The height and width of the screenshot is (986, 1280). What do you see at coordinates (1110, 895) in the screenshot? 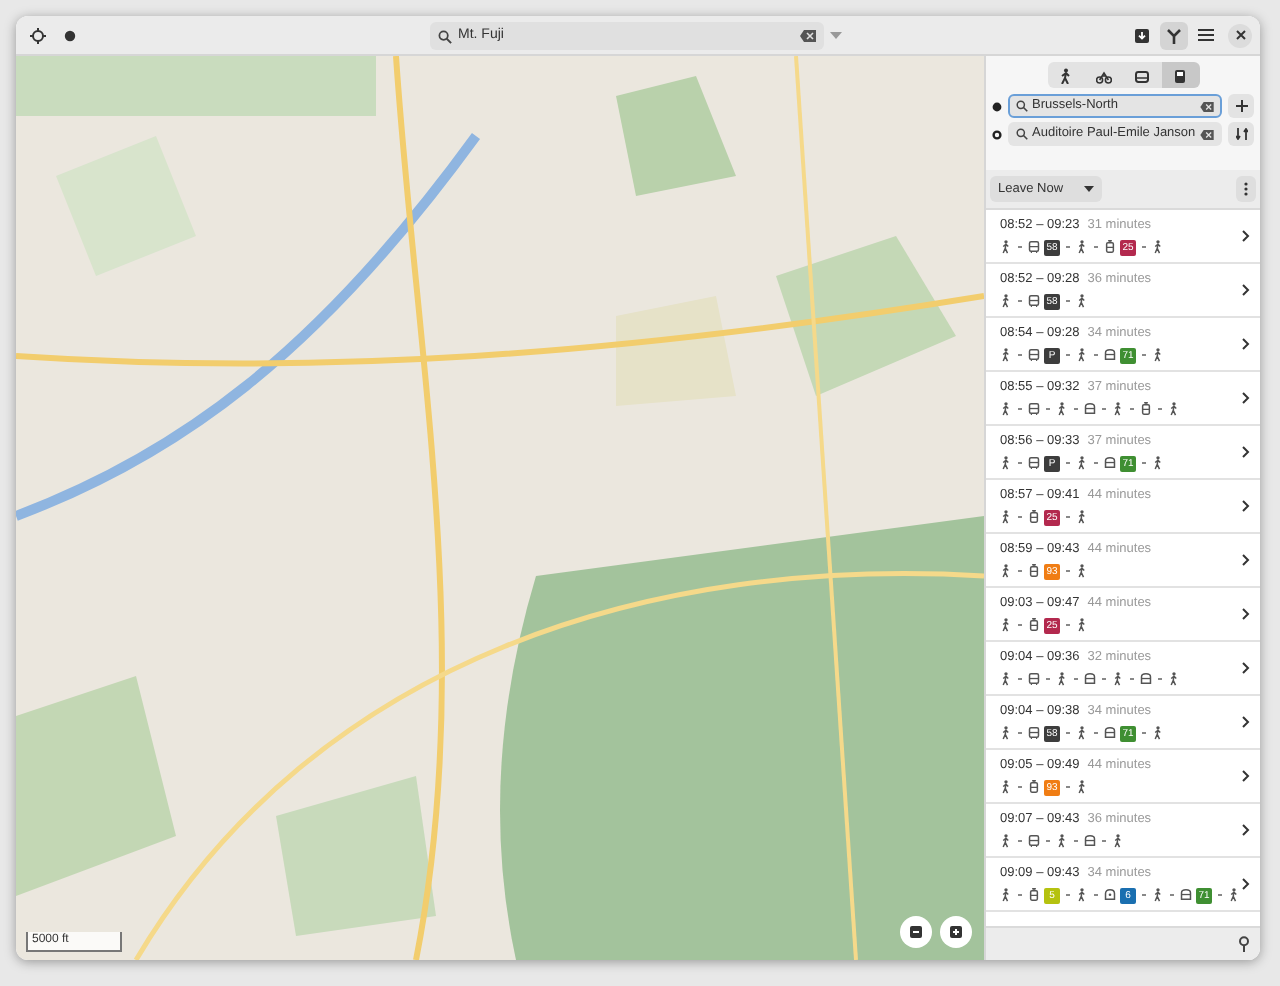
I see `train-icon` at bounding box center [1110, 895].